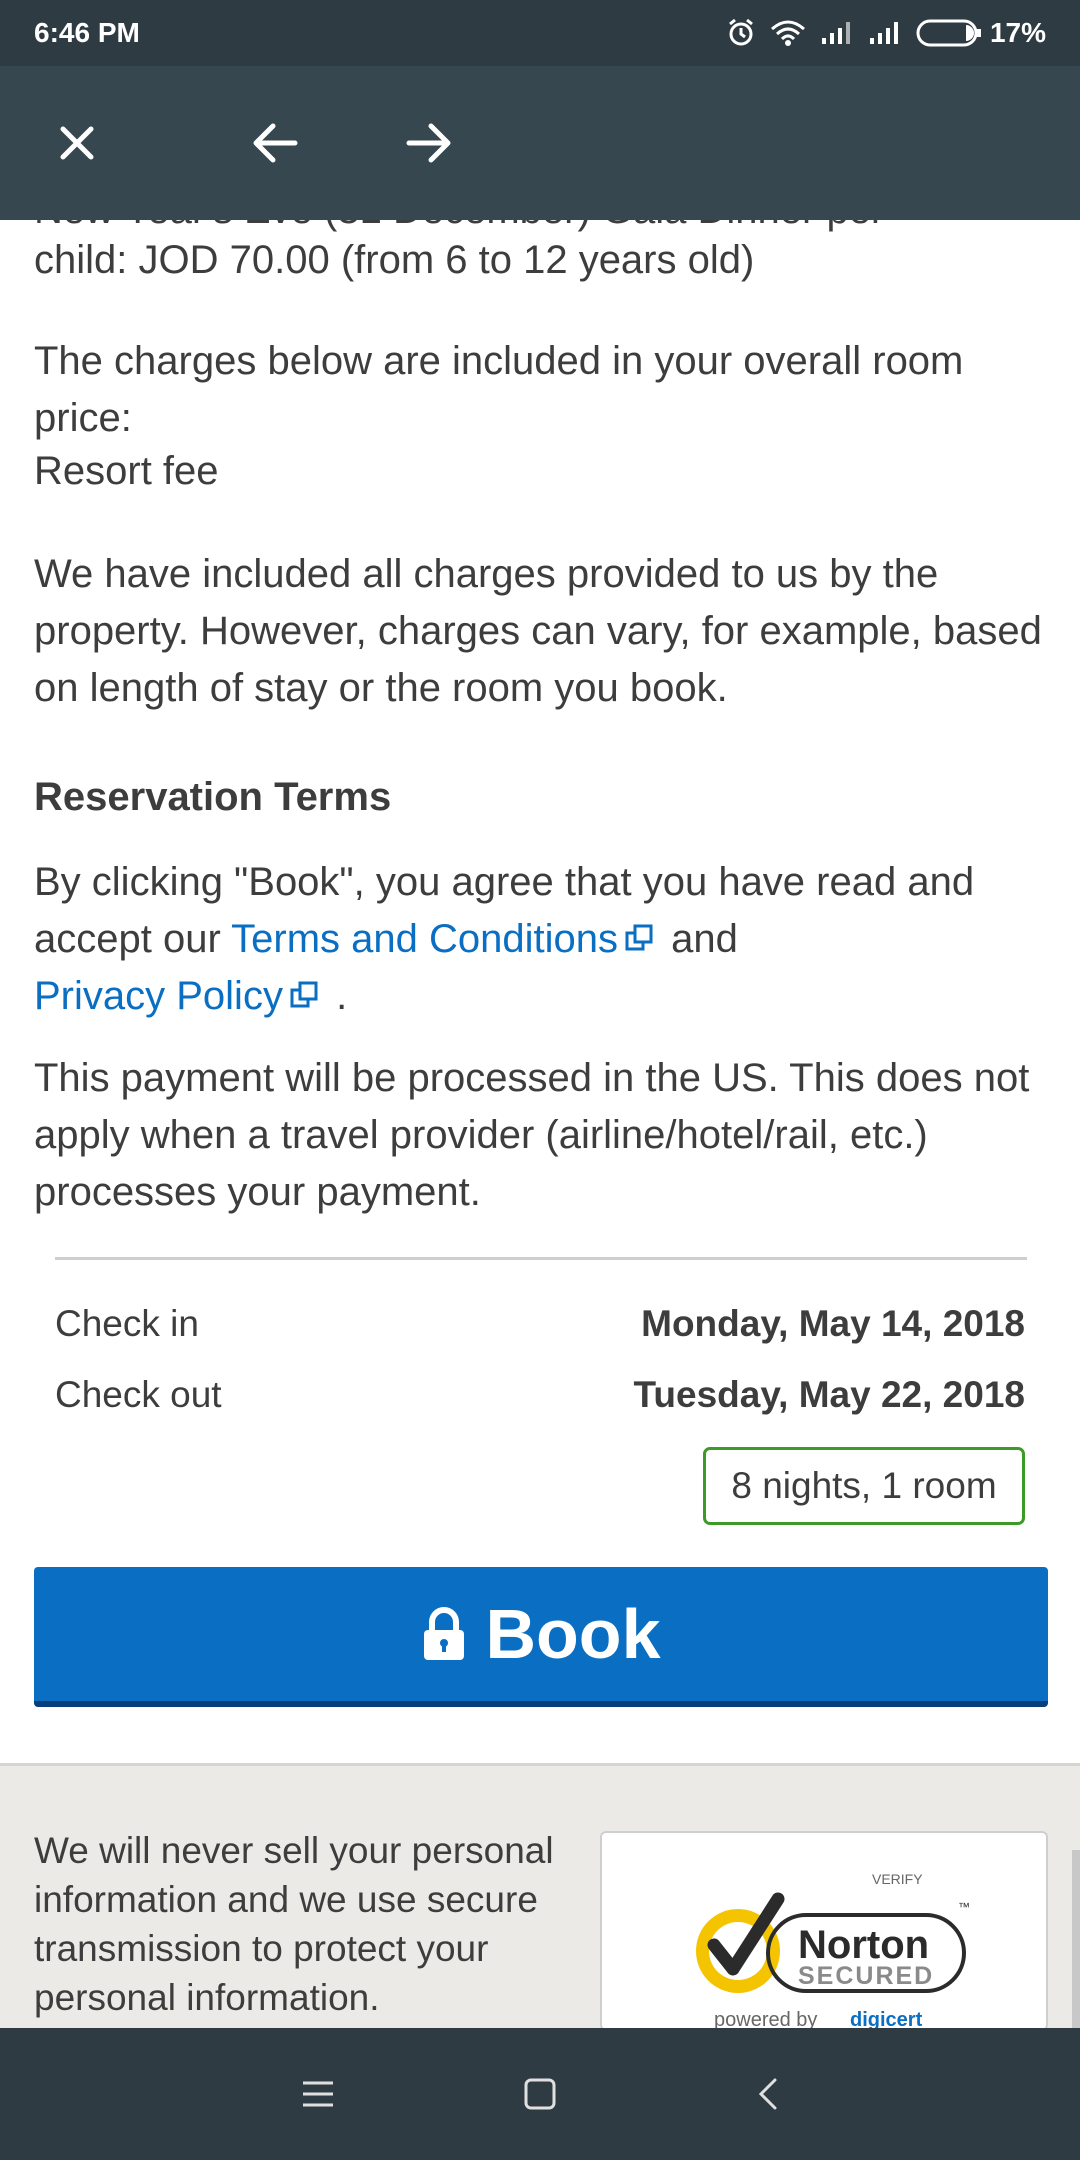 This screenshot has height=2160, width=1080. What do you see at coordinates (866, 1976) in the screenshot?
I see `norton-secured-text: SECURED` at bounding box center [866, 1976].